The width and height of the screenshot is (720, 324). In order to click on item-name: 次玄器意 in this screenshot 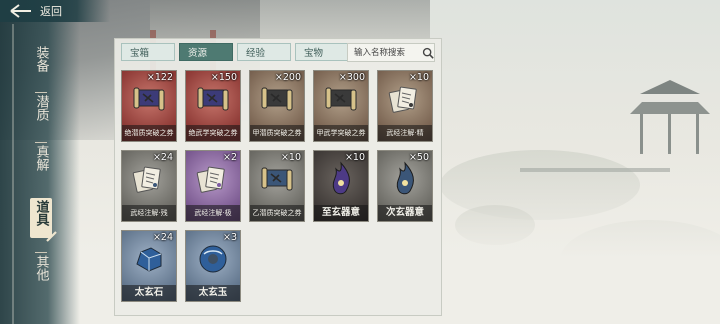, I will do `click(405, 213)`.